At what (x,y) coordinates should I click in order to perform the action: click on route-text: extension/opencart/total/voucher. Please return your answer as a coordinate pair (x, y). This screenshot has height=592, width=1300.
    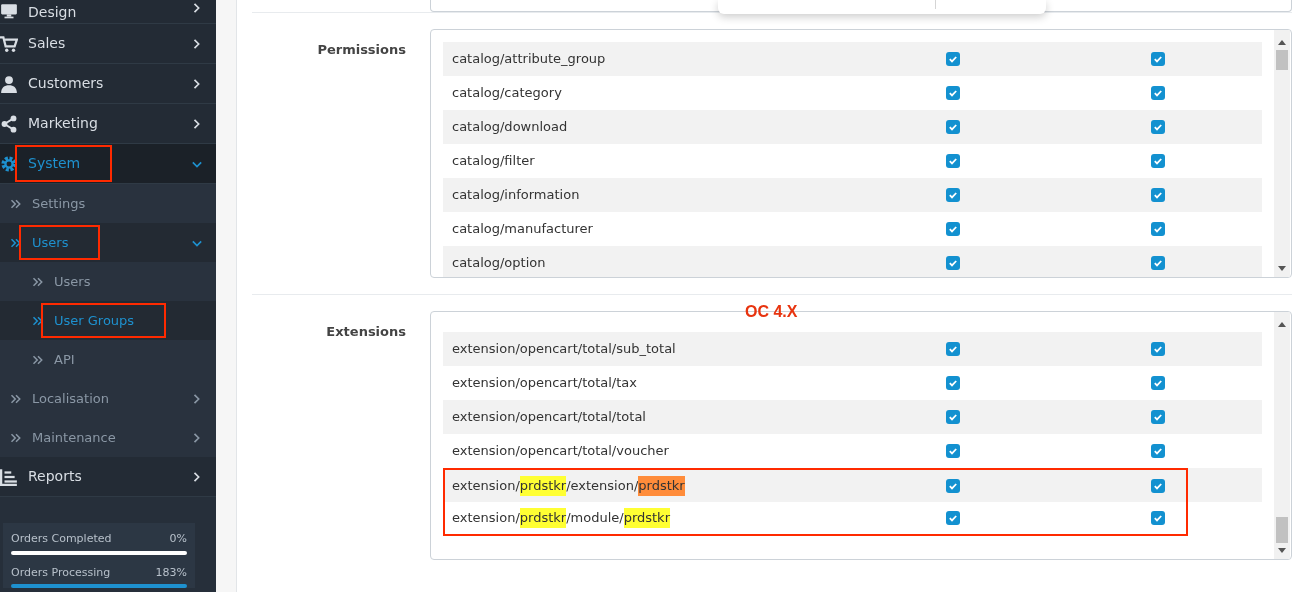
    Looking at the image, I should click on (560, 451).